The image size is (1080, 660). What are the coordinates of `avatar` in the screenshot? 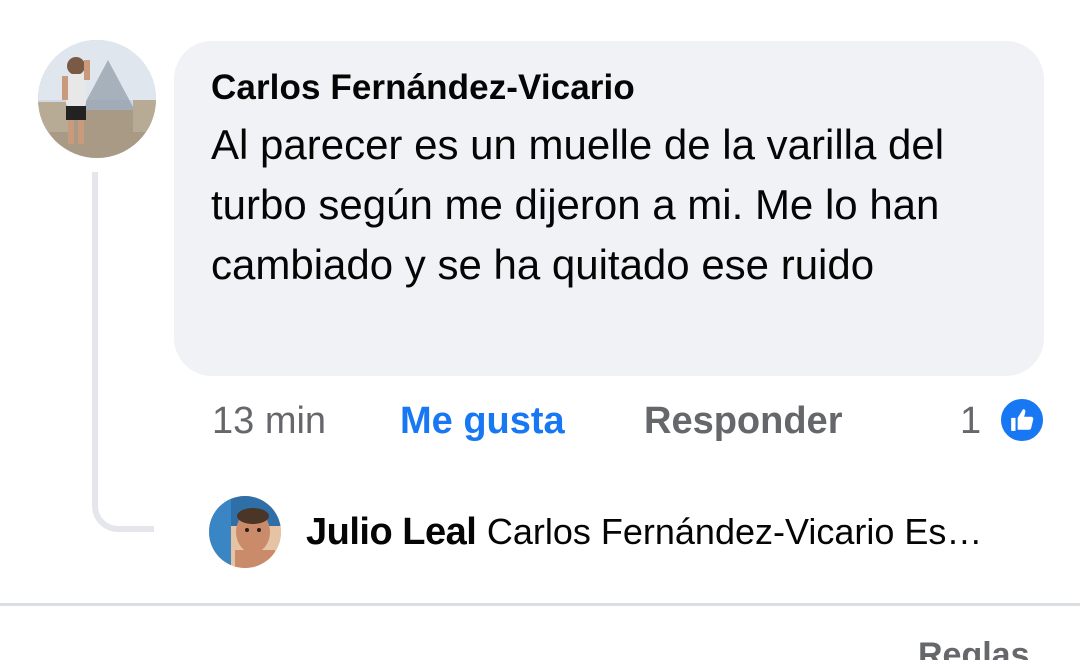 It's located at (97, 99).